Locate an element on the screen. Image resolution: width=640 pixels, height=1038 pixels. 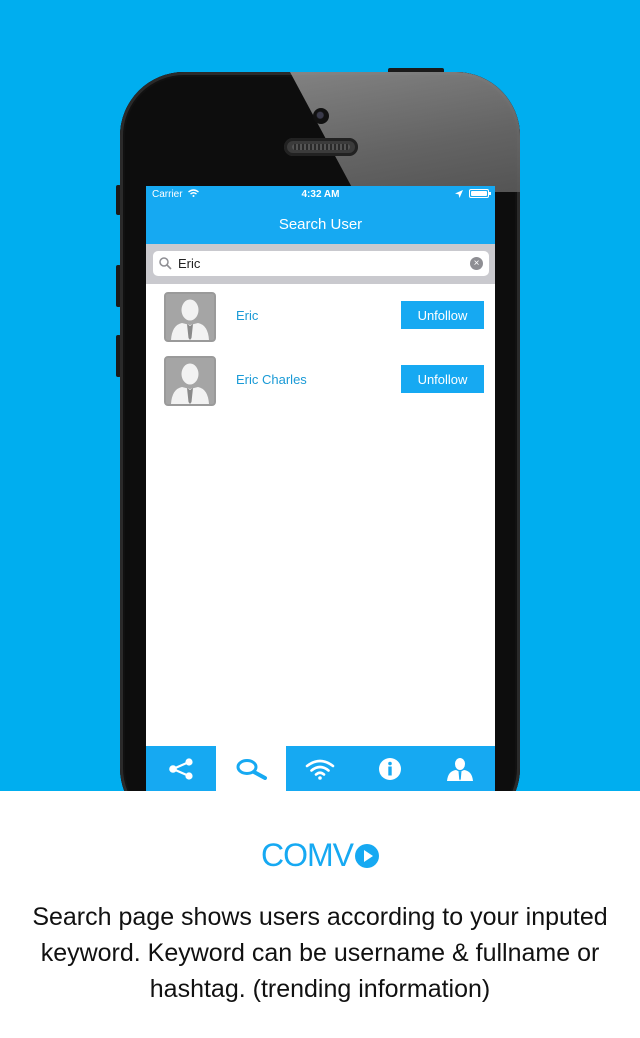
user-name: Eric is located at coordinates (247, 315).